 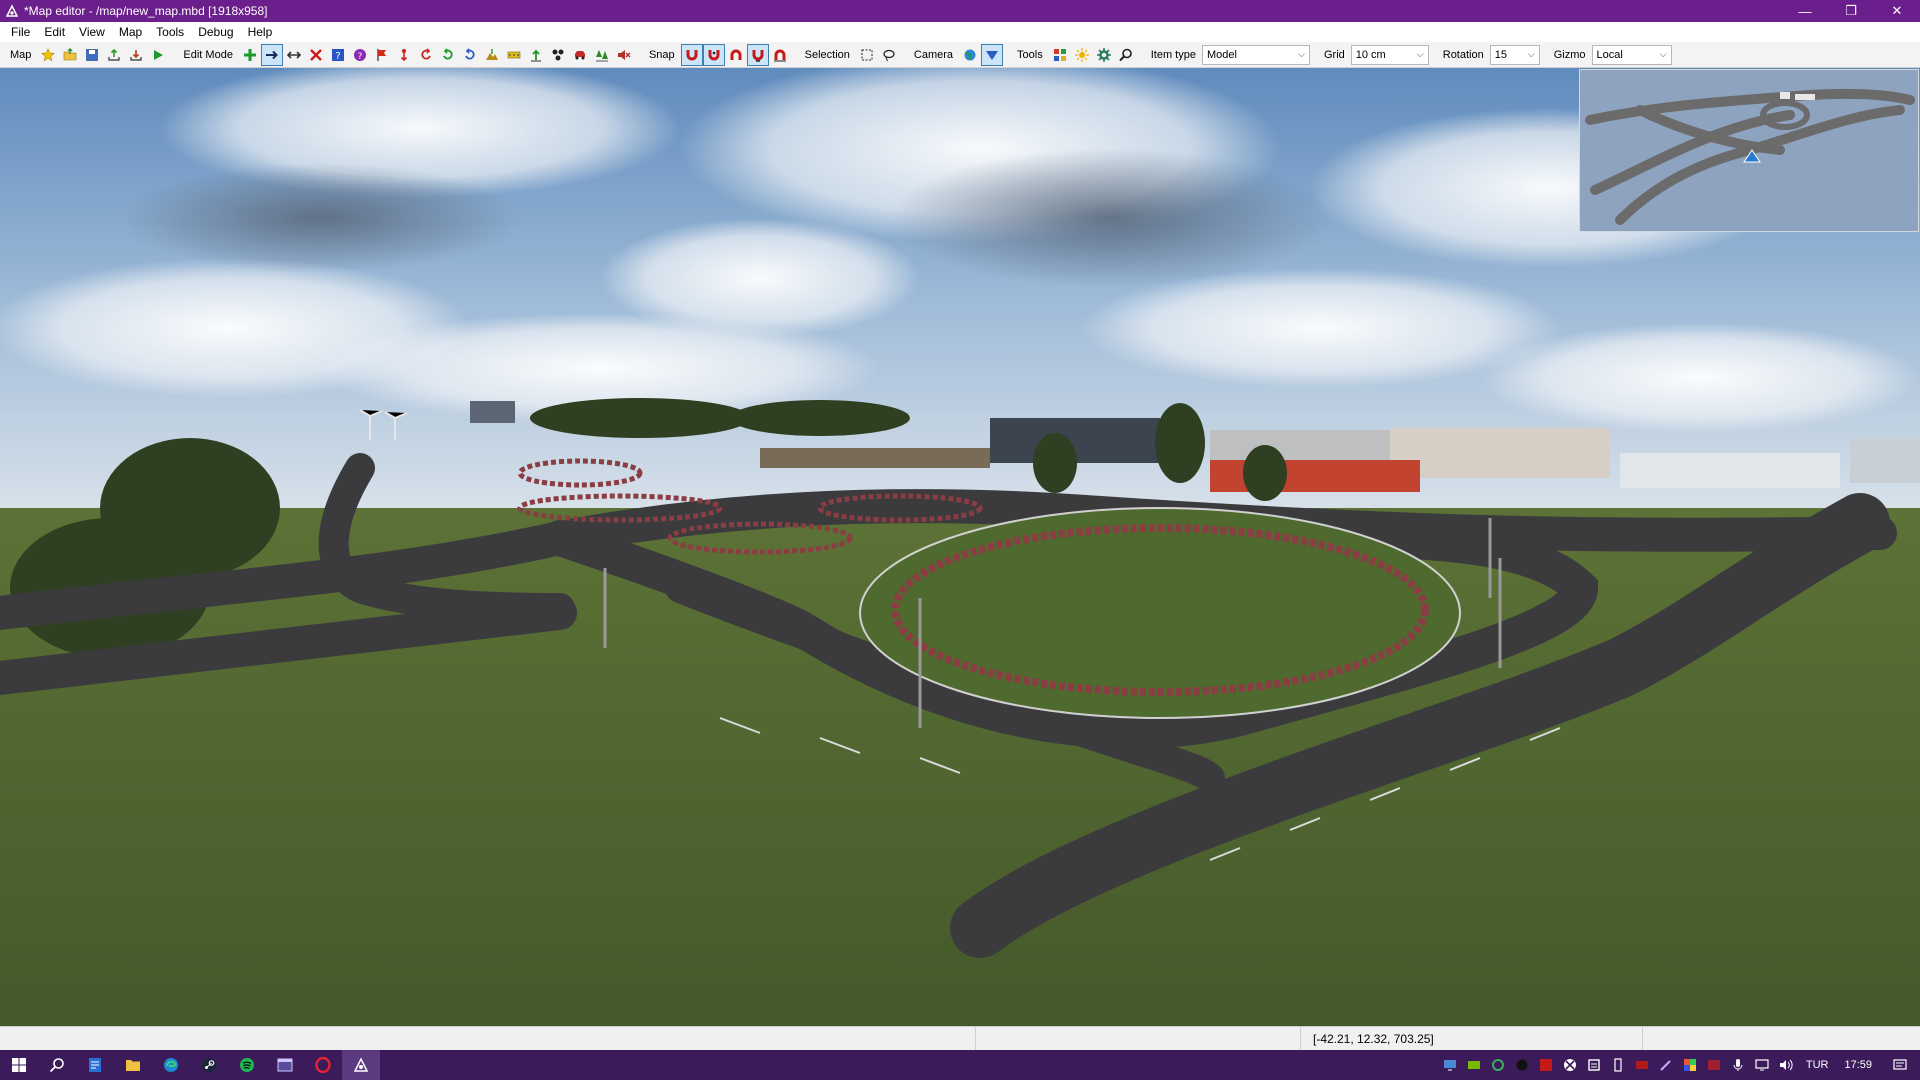 I want to click on notification-center-button, so click(x=1900, y=1065).